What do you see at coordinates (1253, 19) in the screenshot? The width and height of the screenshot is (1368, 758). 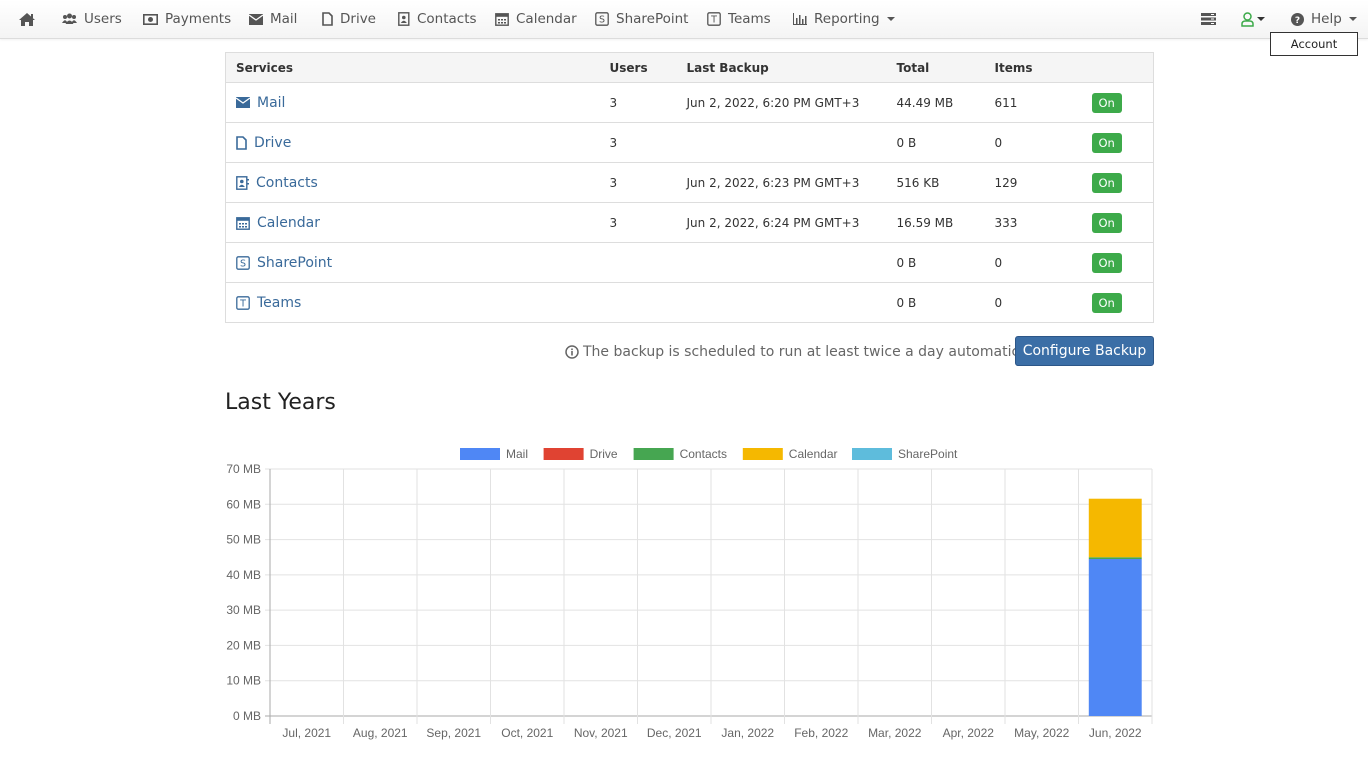 I see `account-dropdown` at bounding box center [1253, 19].